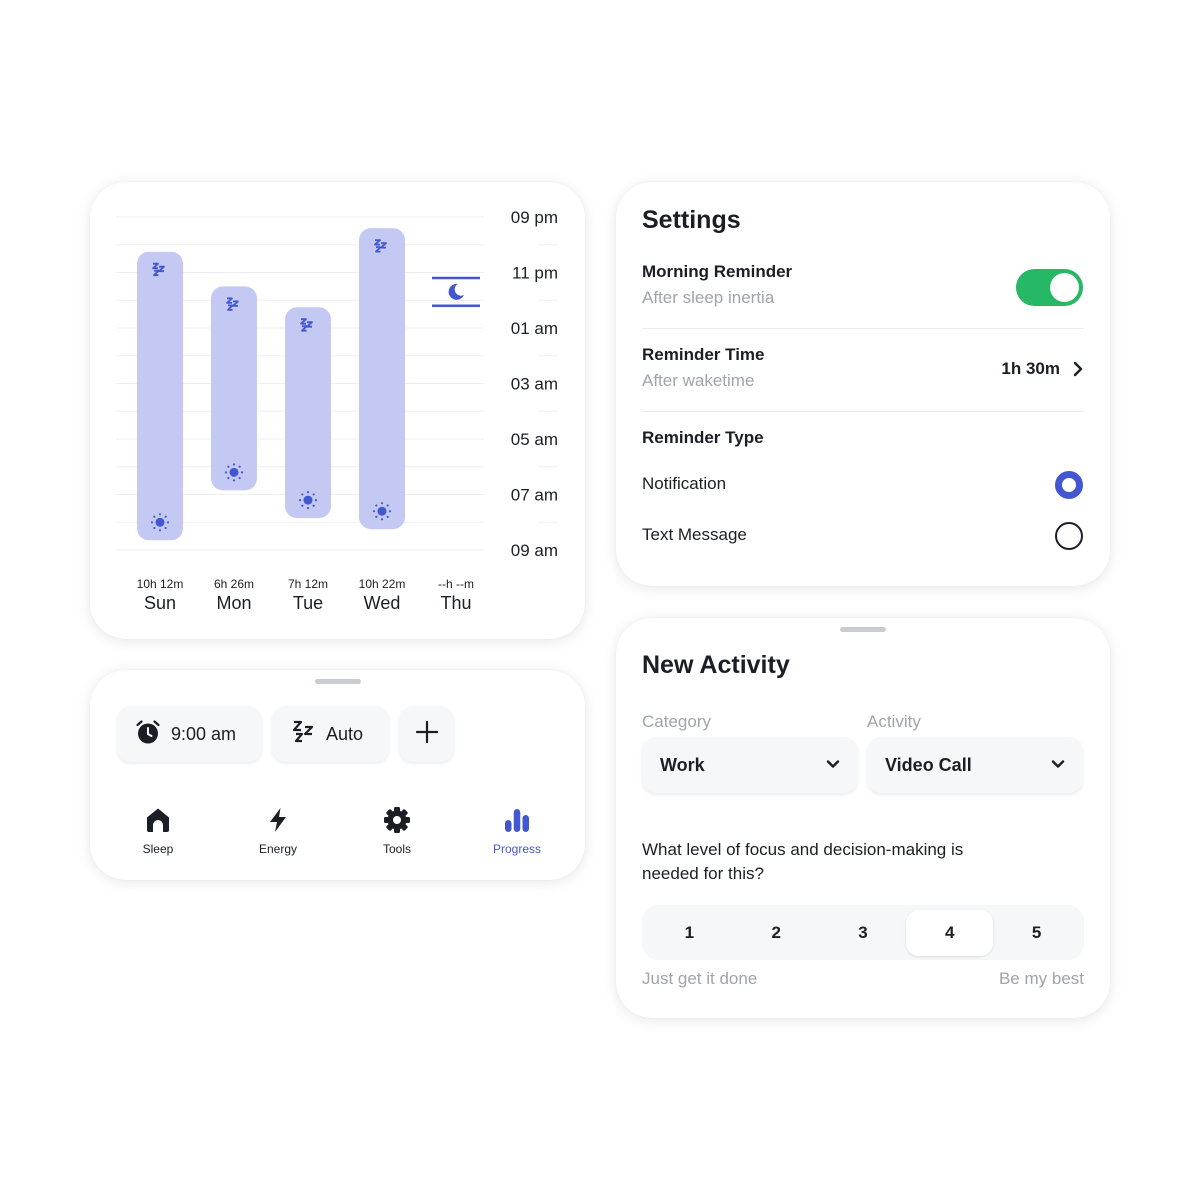 This screenshot has height=1200, width=1200. Describe the element at coordinates (534, 550) in the screenshot. I see `y-axis-label: 09 am` at that location.